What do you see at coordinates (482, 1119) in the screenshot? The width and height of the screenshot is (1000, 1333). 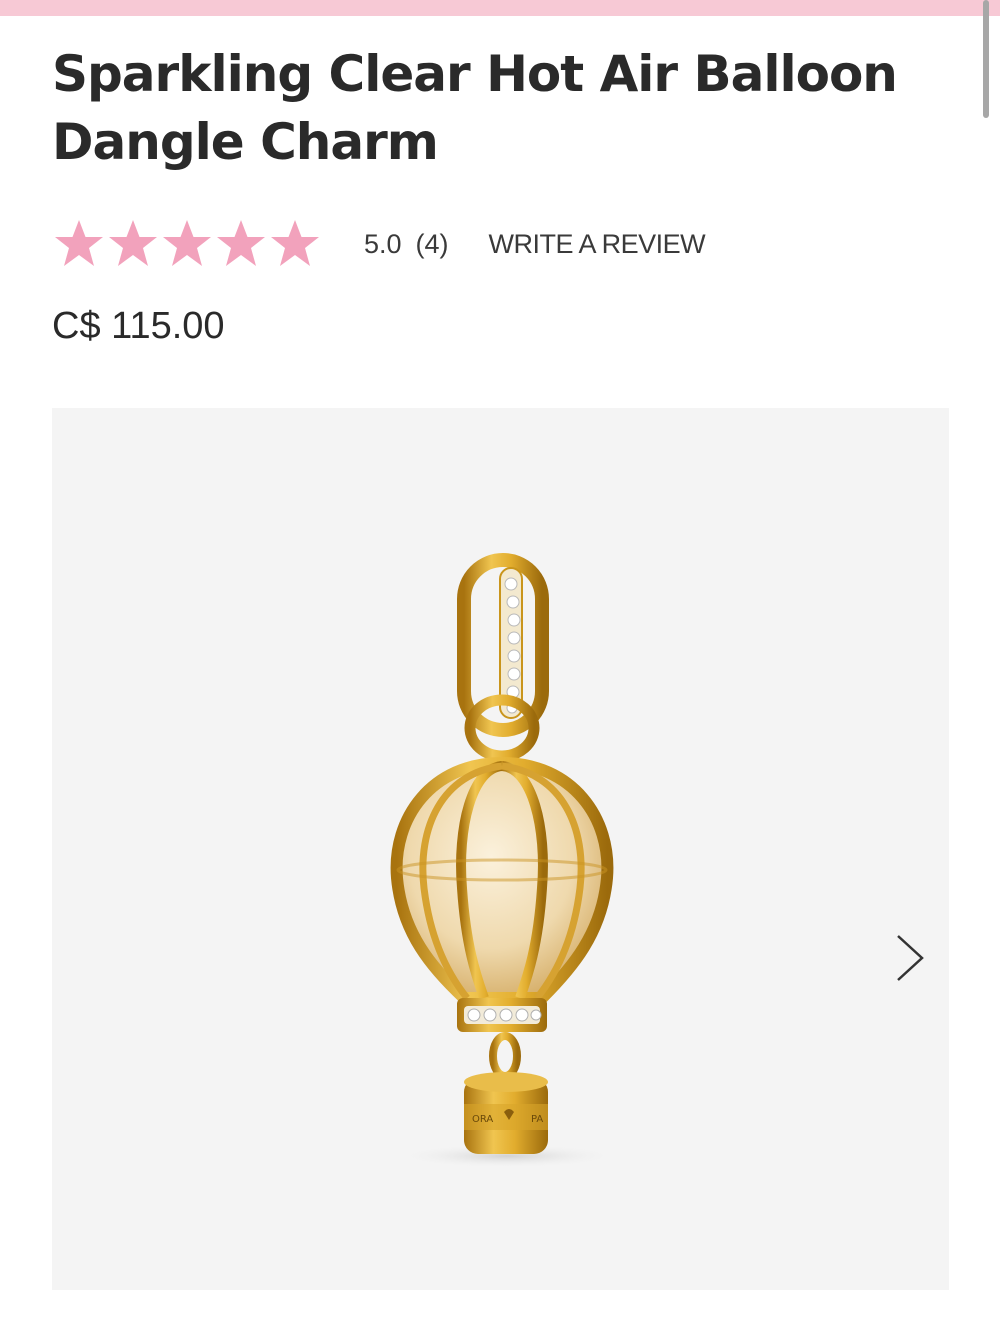 I see `engraving-left: ORA` at bounding box center [482, 1119].